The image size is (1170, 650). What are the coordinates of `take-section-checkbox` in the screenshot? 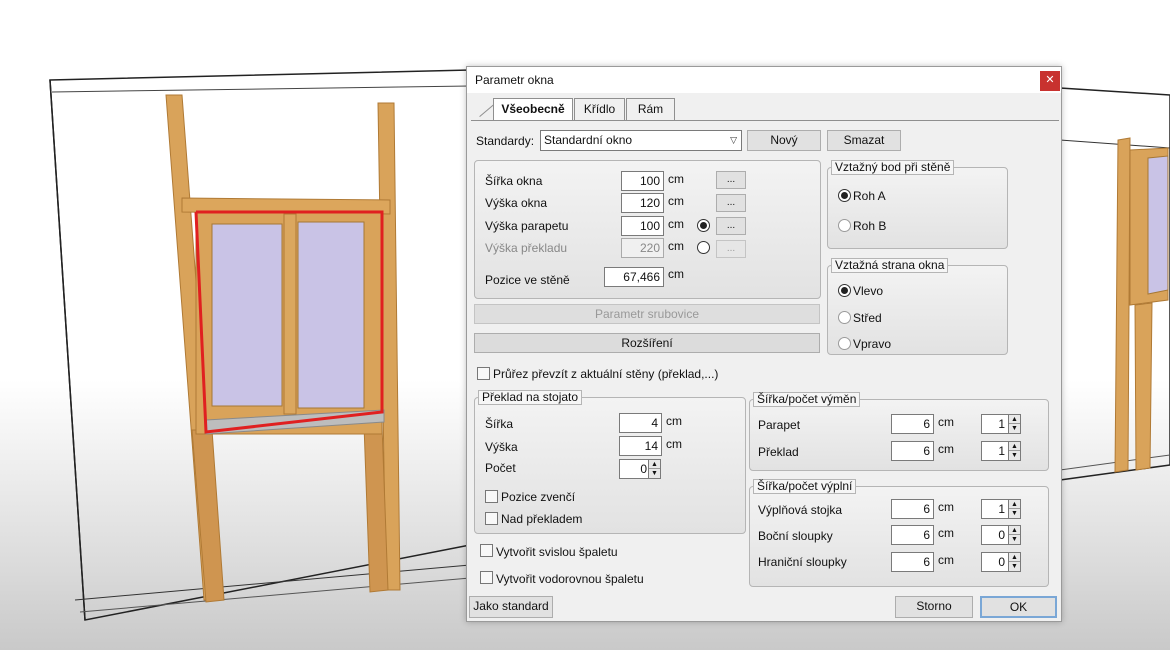 It's located at (483, 373).